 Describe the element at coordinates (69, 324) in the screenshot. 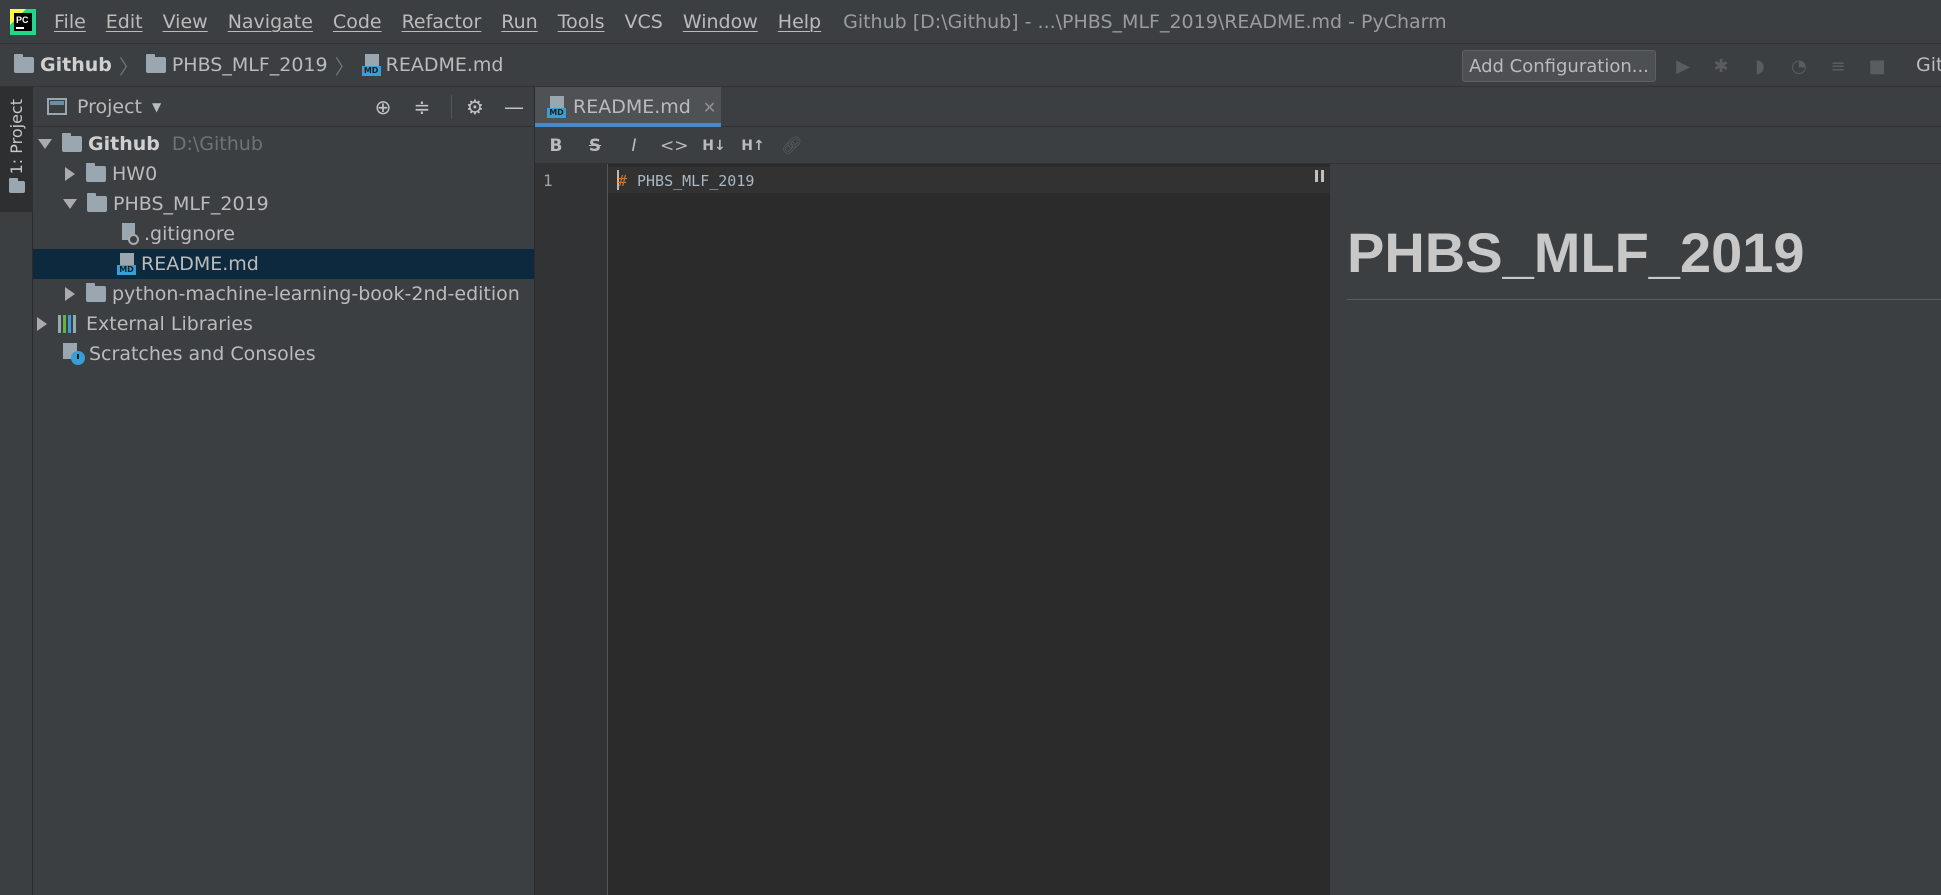

I see `libraries-icon` at that location.